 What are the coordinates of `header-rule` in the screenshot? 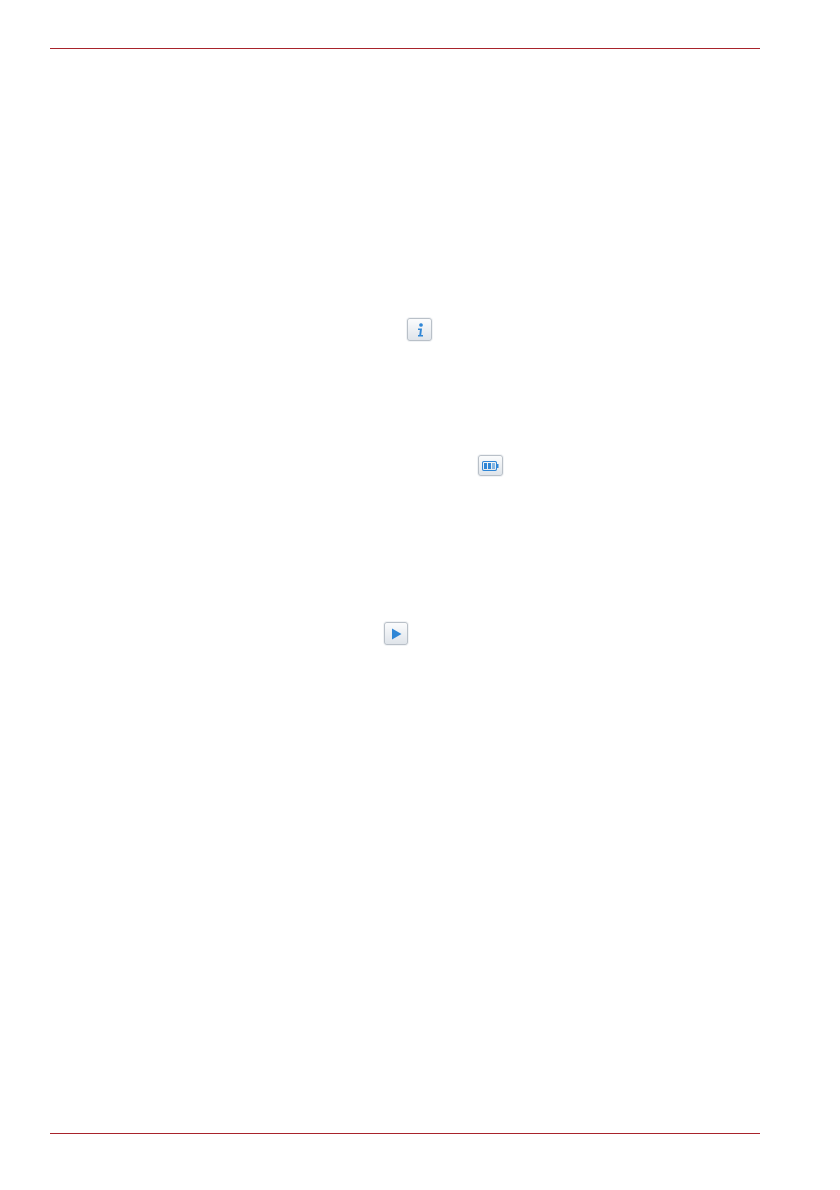 It's located at (405, 48).